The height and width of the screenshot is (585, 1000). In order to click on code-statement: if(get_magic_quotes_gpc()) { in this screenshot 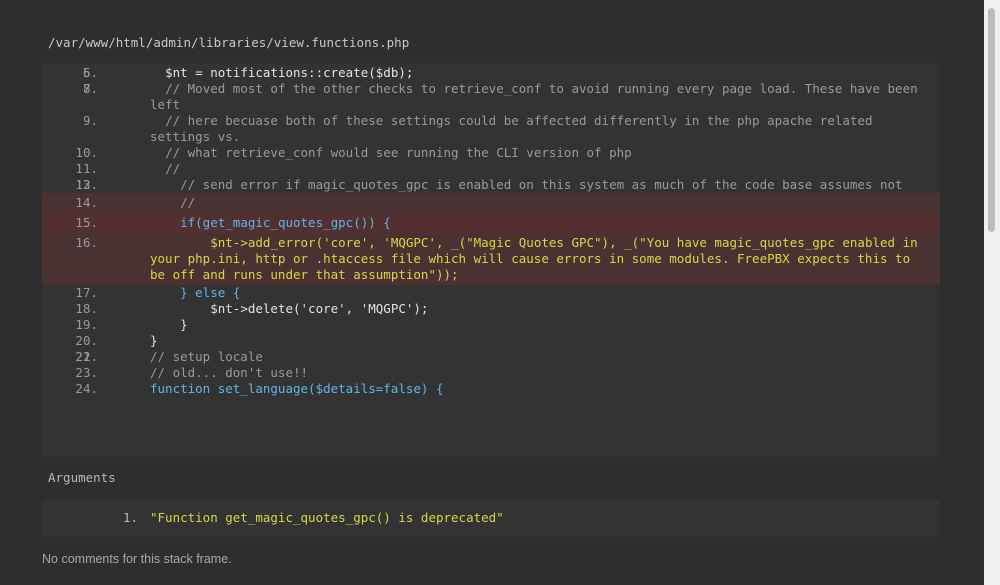, I will do `click(270, 222)`.